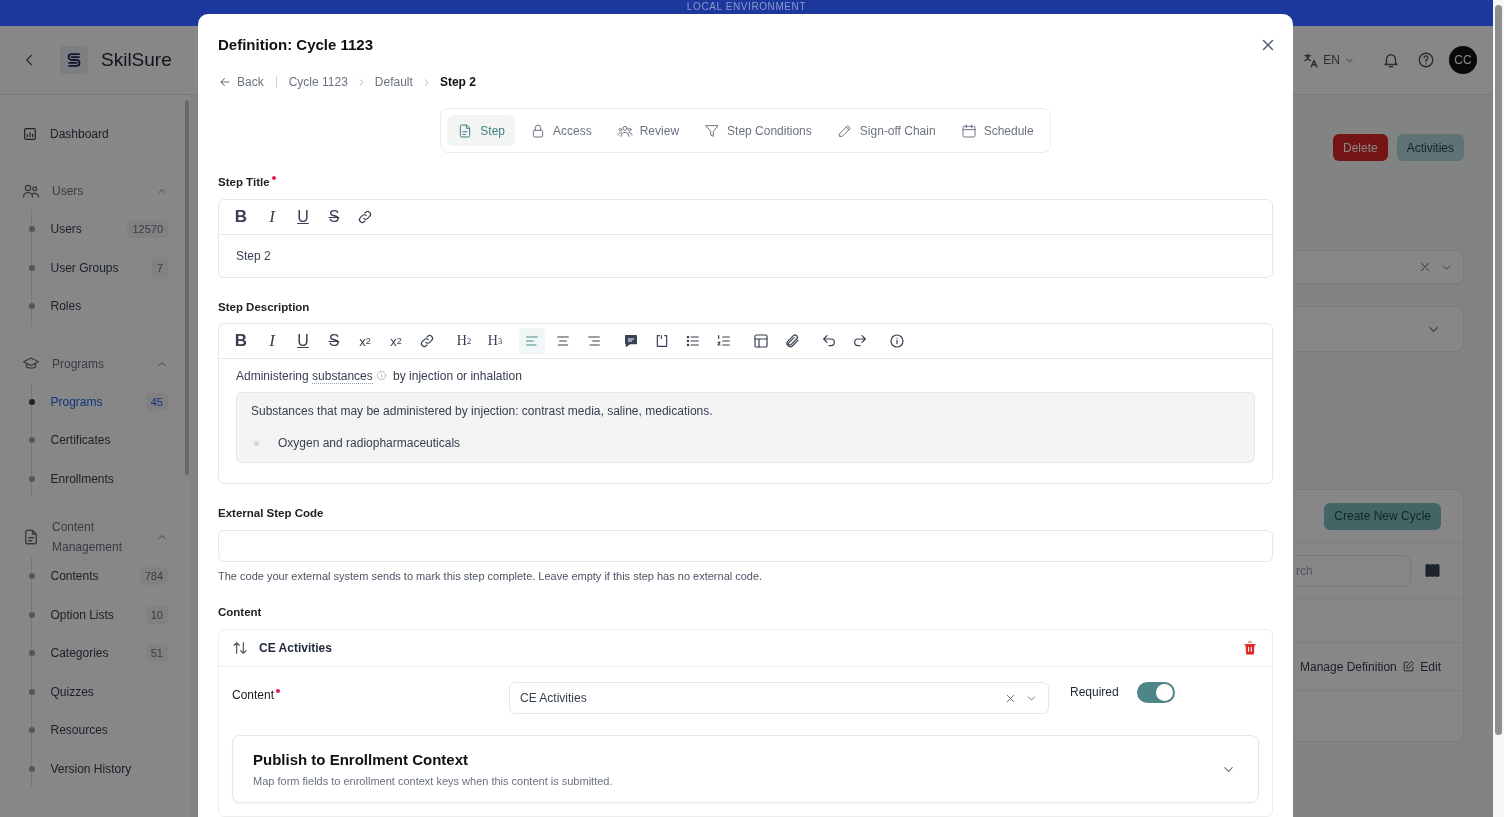 The width and height of the screenshot is (1504, 817). Describe the element at coordinates (1425, 267) in the screenshot. I see `clear-icon` at that location.